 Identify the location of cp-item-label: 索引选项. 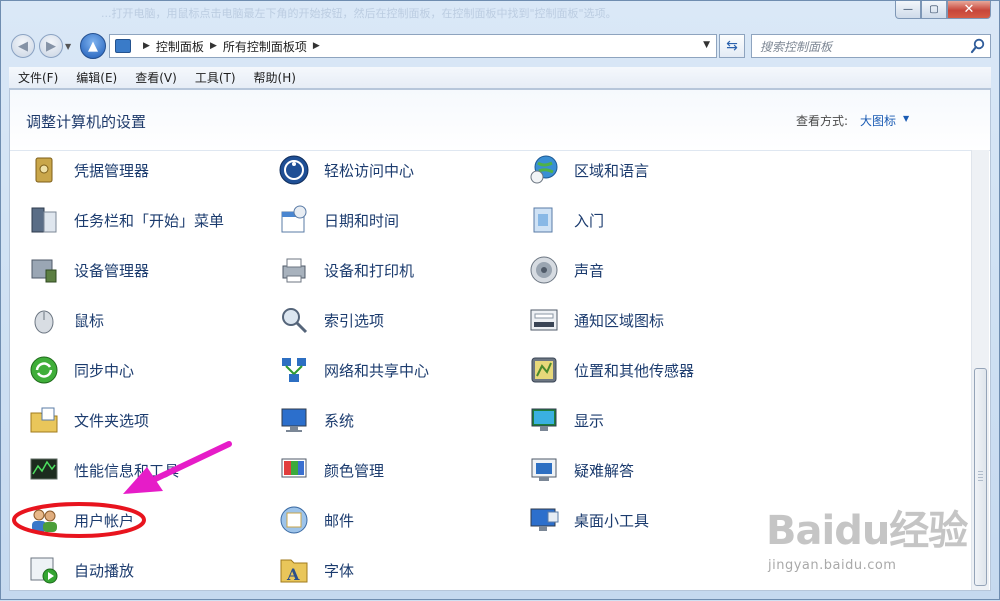
(354, 320).